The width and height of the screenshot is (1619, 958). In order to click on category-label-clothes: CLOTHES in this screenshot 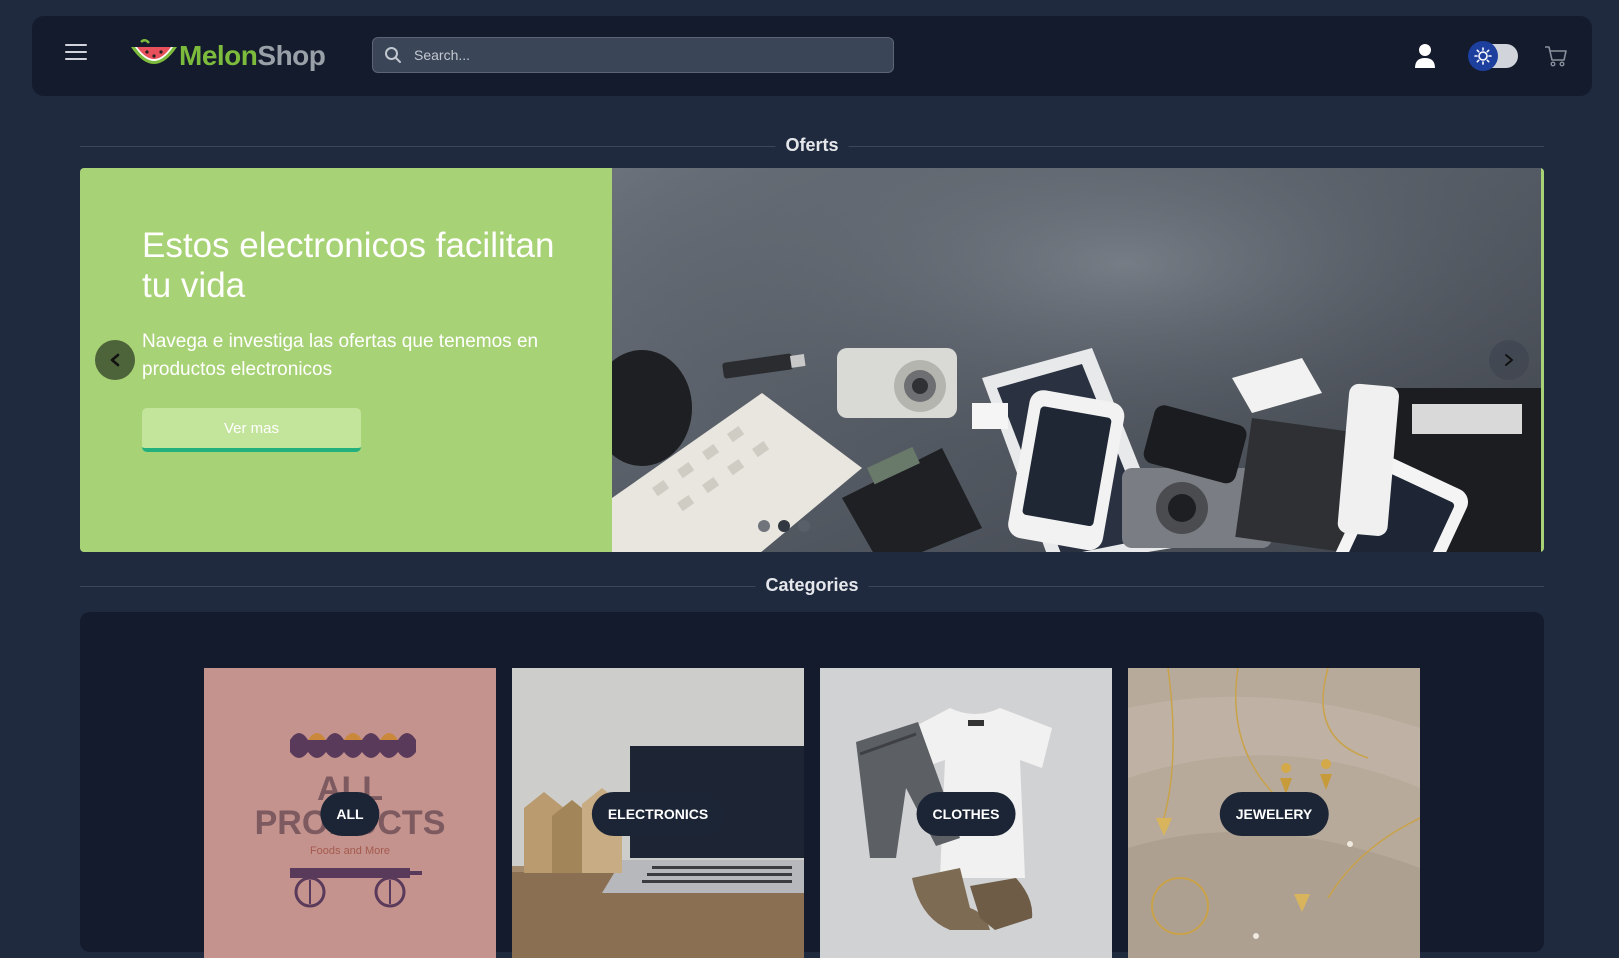, I will do `click(966, 814)`.